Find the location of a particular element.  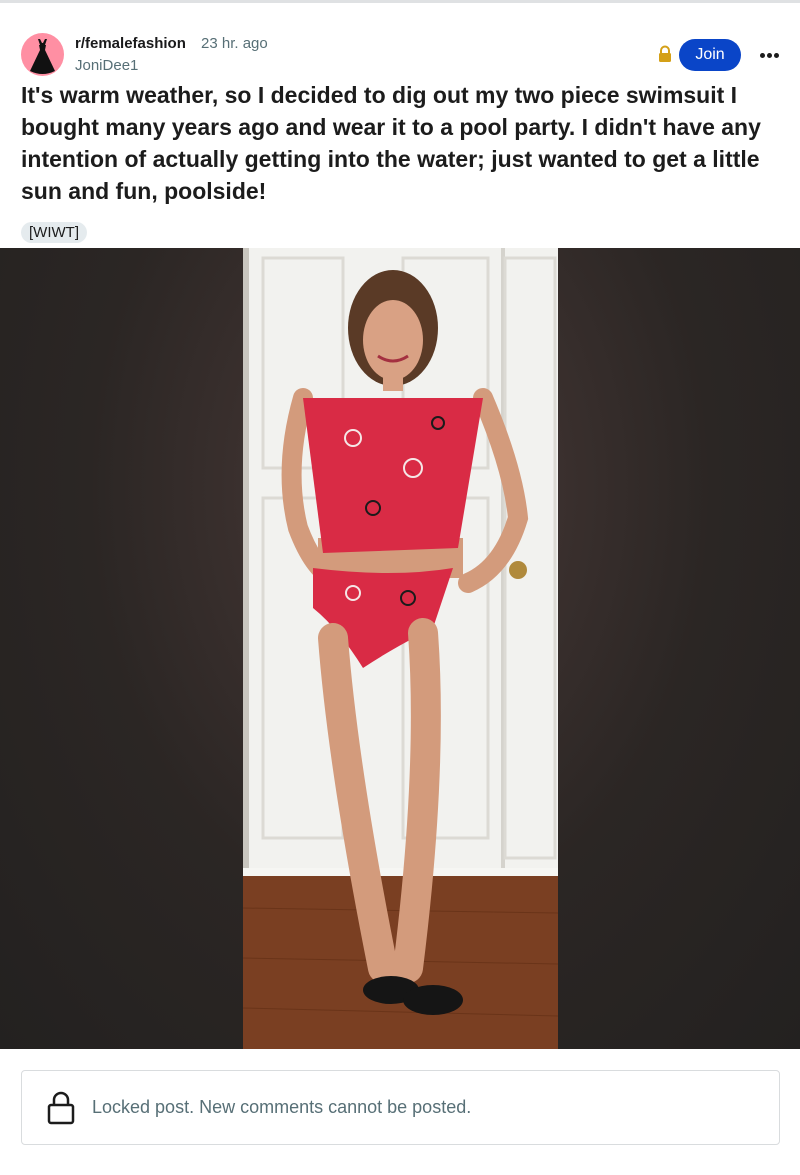

dress-icon is located at coordinates (42, 56).